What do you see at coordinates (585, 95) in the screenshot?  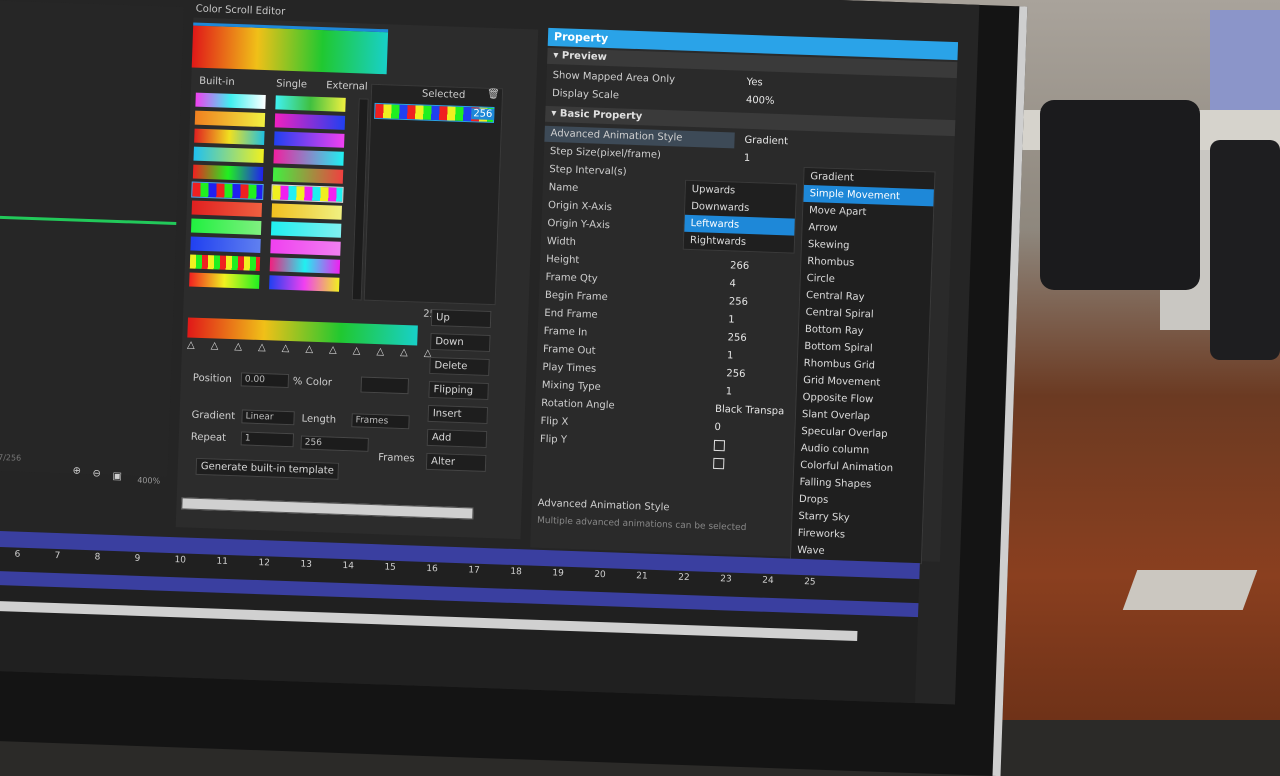 I see `row-label: Display Scale` at bounding box center [585, 95].